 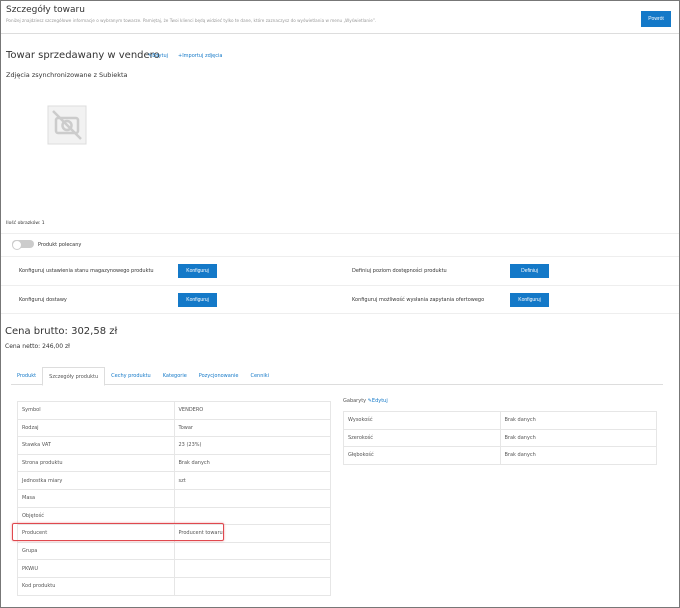 I want to click on row-value: Towar, so click(x=252, y=428).